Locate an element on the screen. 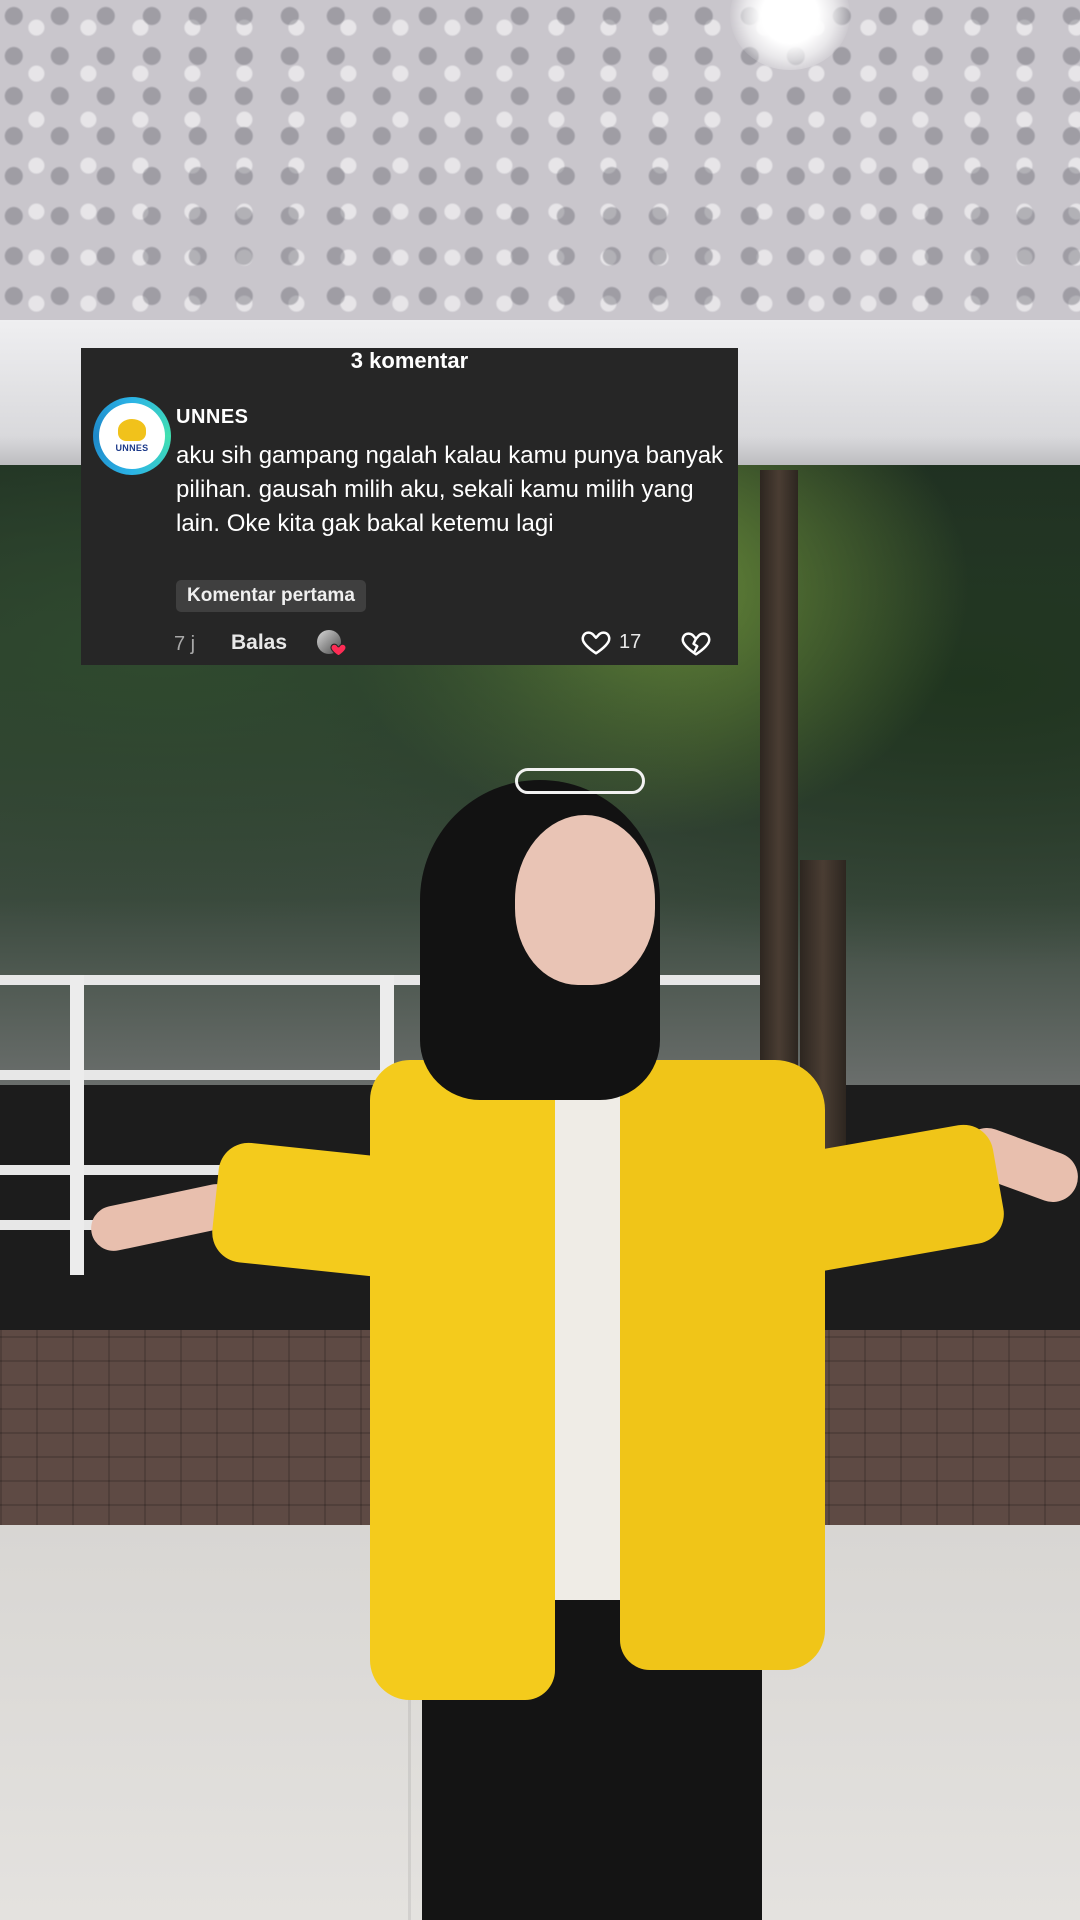 This screenshot has height=1920, width=1080. broken-heart-icon is located at coordinates (696, 644).